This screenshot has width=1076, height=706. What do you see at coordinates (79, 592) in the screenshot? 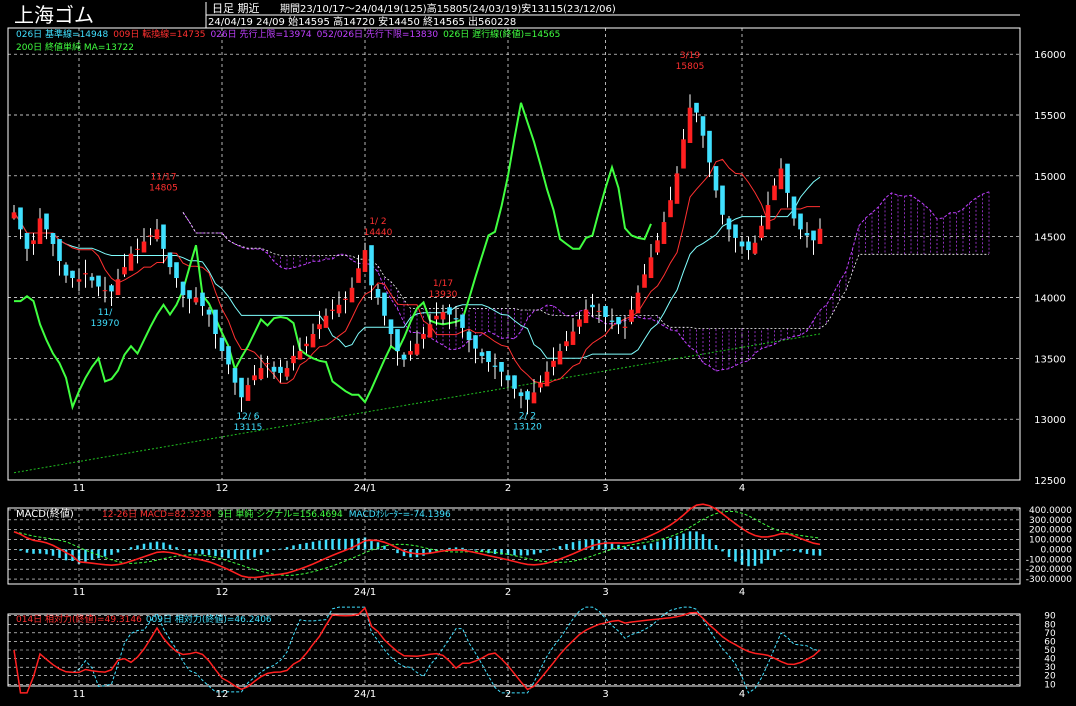
I see `x-axis-label: 11` at bounding box center [79, 592].